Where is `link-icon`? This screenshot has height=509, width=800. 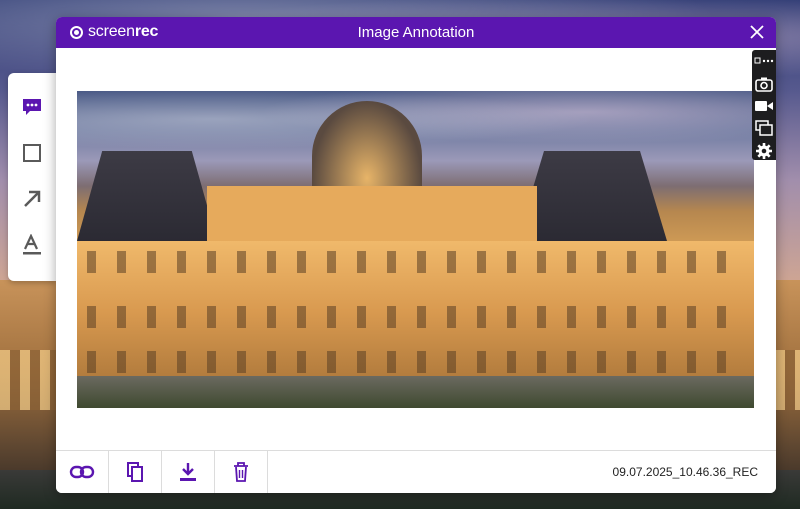 link-icon is located at coordinates (82, 472).